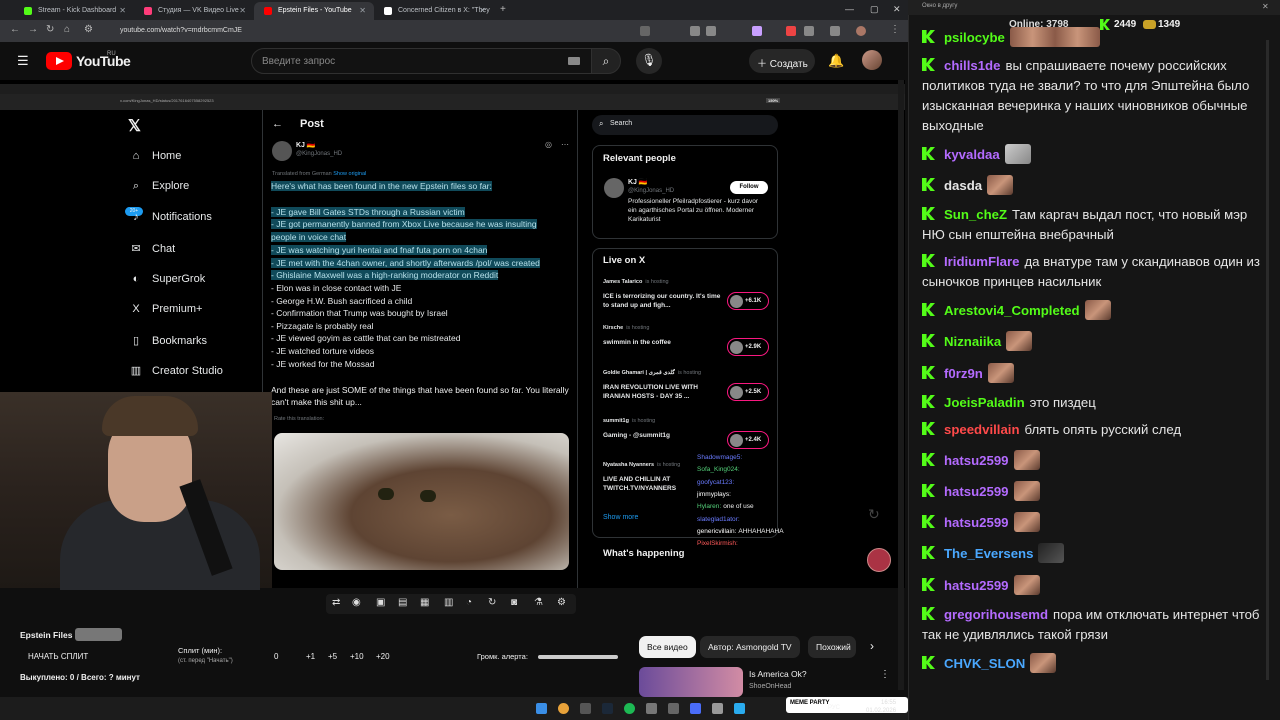 This screenshot has width=1280, height=720. Describe the element at coordinates (629, 708) in the screenshot. I see `spotify-icon` at that location.